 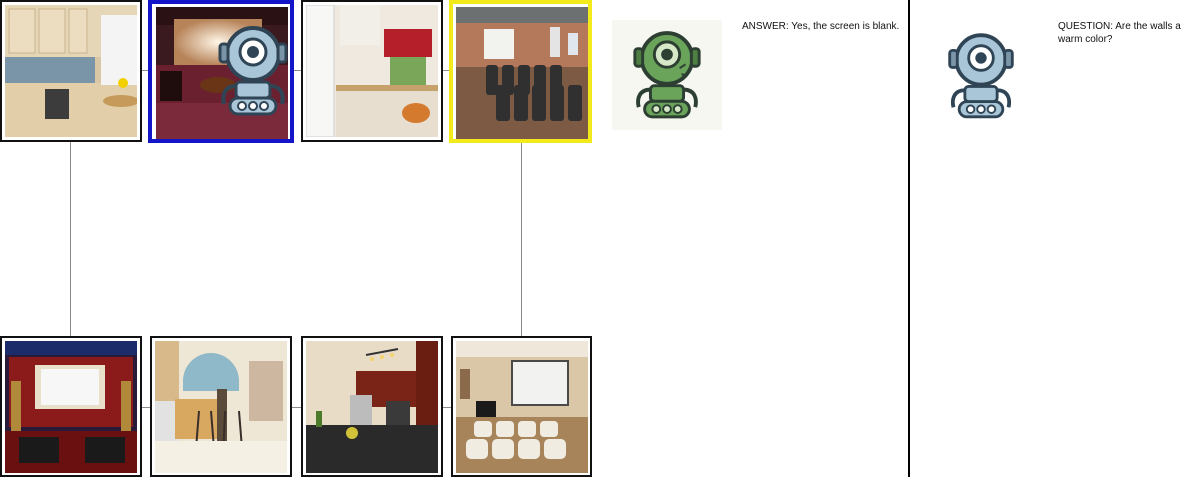 I want to click on answer-text: ANSWER: Yes, the screen is blank., so click(x=821, y=26).